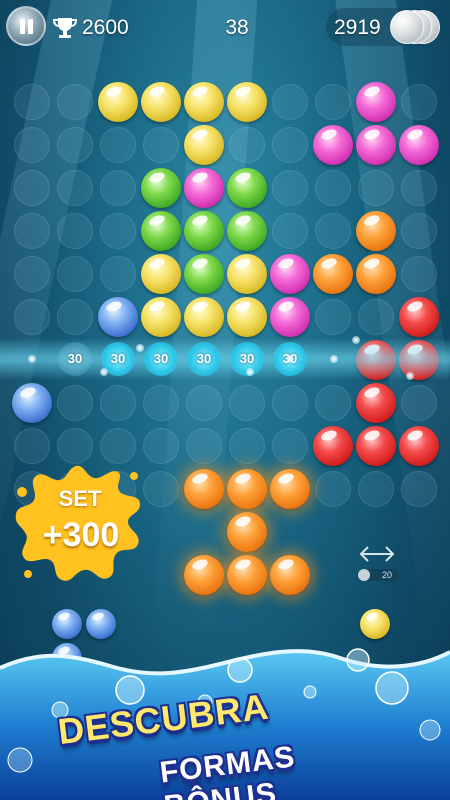  I want to click on top-bar: 2600 38 2919, so click(225, 29).